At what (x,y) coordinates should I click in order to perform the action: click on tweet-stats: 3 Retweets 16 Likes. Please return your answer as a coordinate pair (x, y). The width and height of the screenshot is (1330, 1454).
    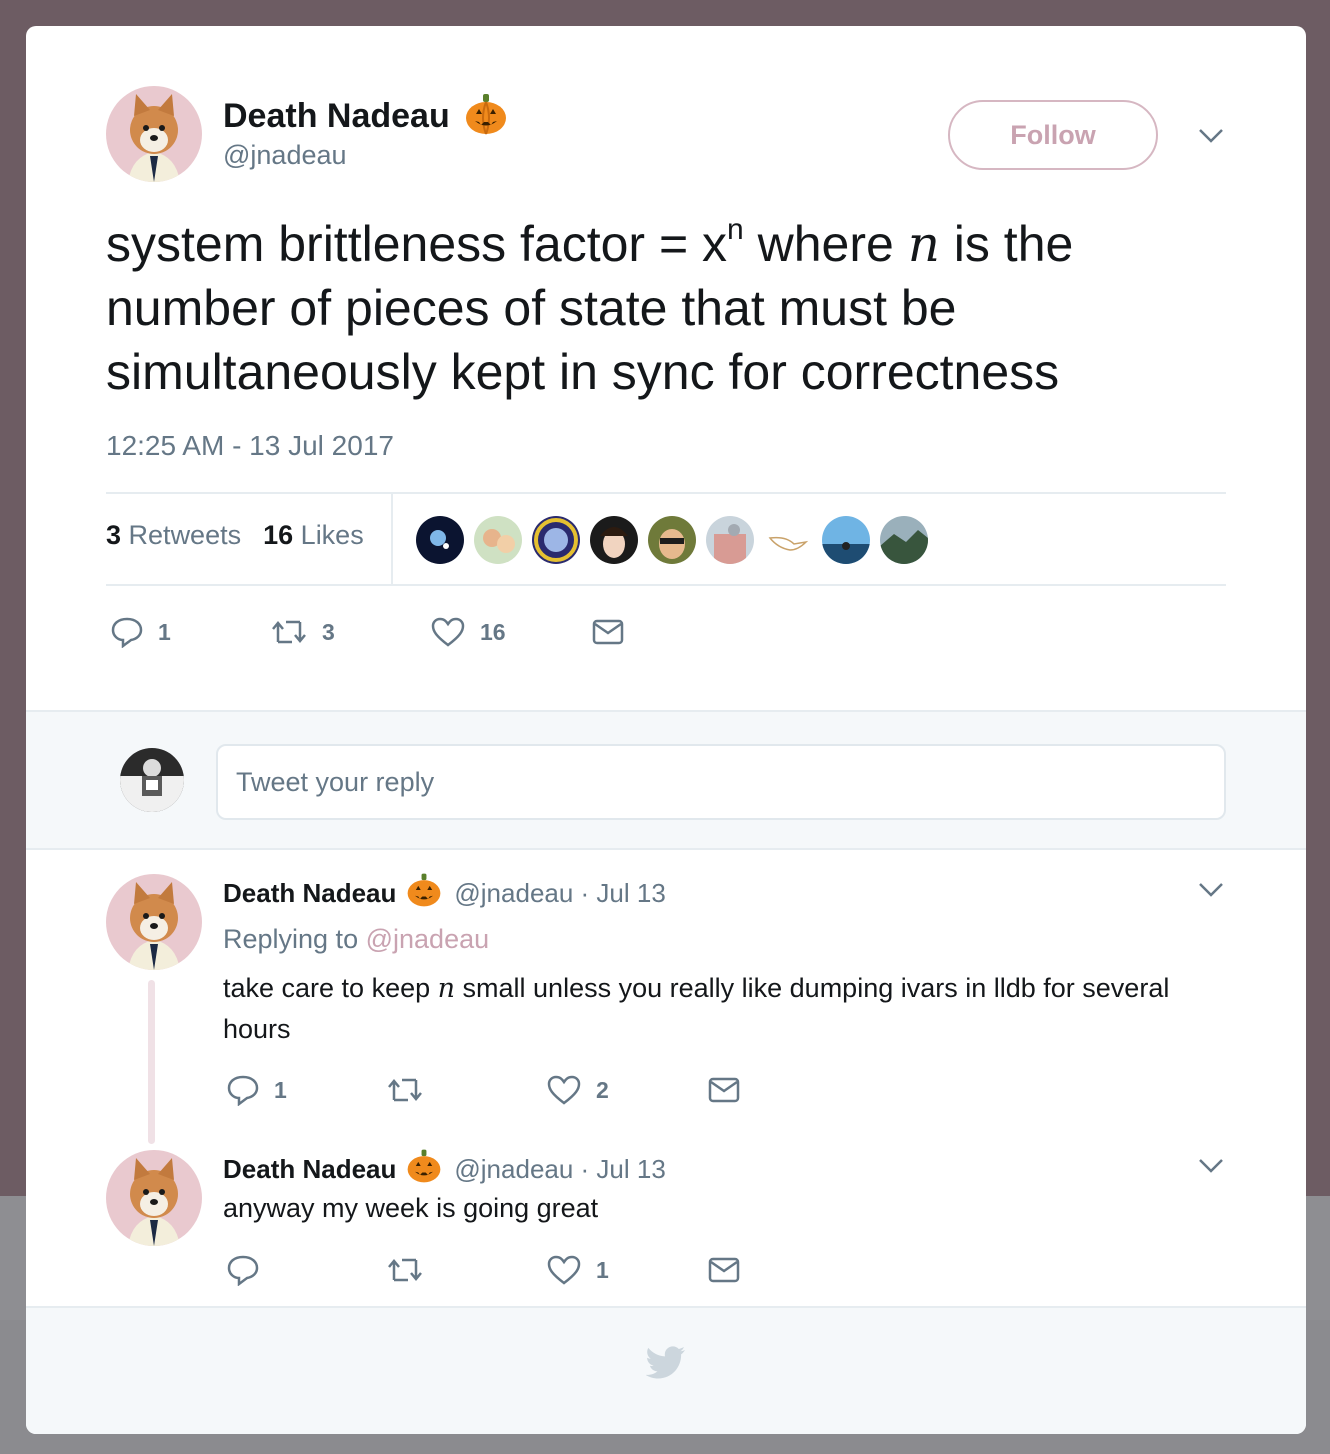
    Looking at the image, I should click on (235, 535).